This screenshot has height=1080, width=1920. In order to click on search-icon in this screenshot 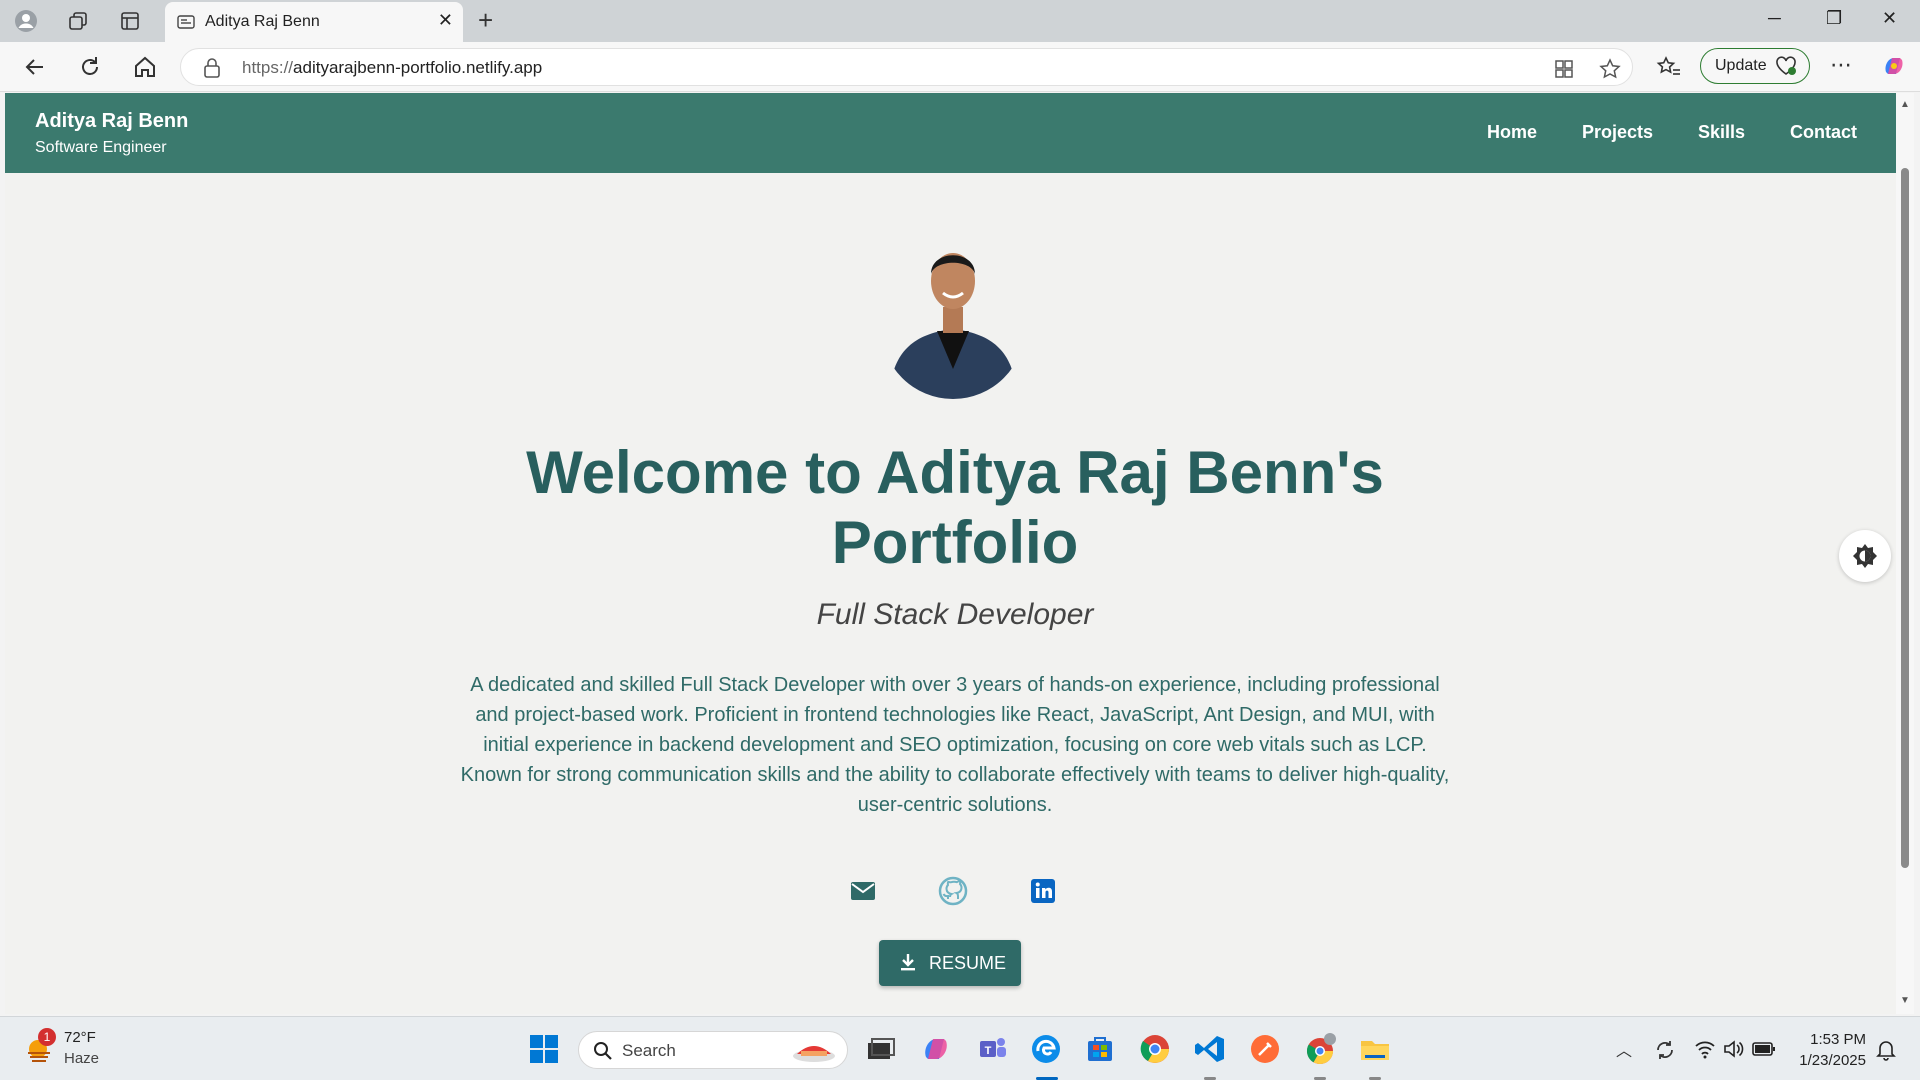, I will do `click(603, 1051)`.